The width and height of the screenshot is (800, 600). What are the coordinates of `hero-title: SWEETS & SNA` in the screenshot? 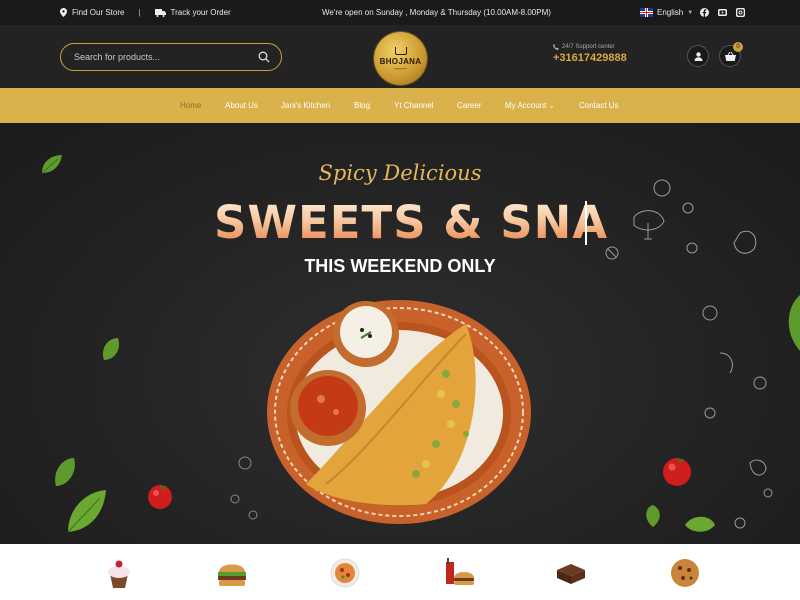 It's located at (411, 222).